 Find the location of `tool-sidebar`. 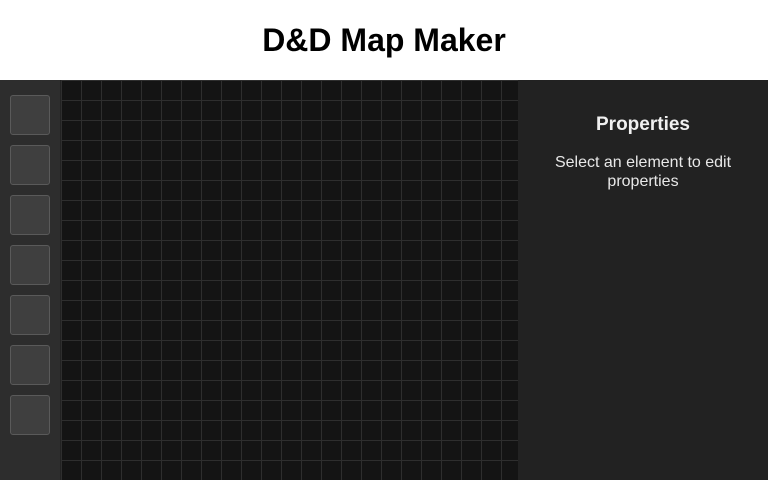

tool-sidebar is located at coordinates (30, 280).